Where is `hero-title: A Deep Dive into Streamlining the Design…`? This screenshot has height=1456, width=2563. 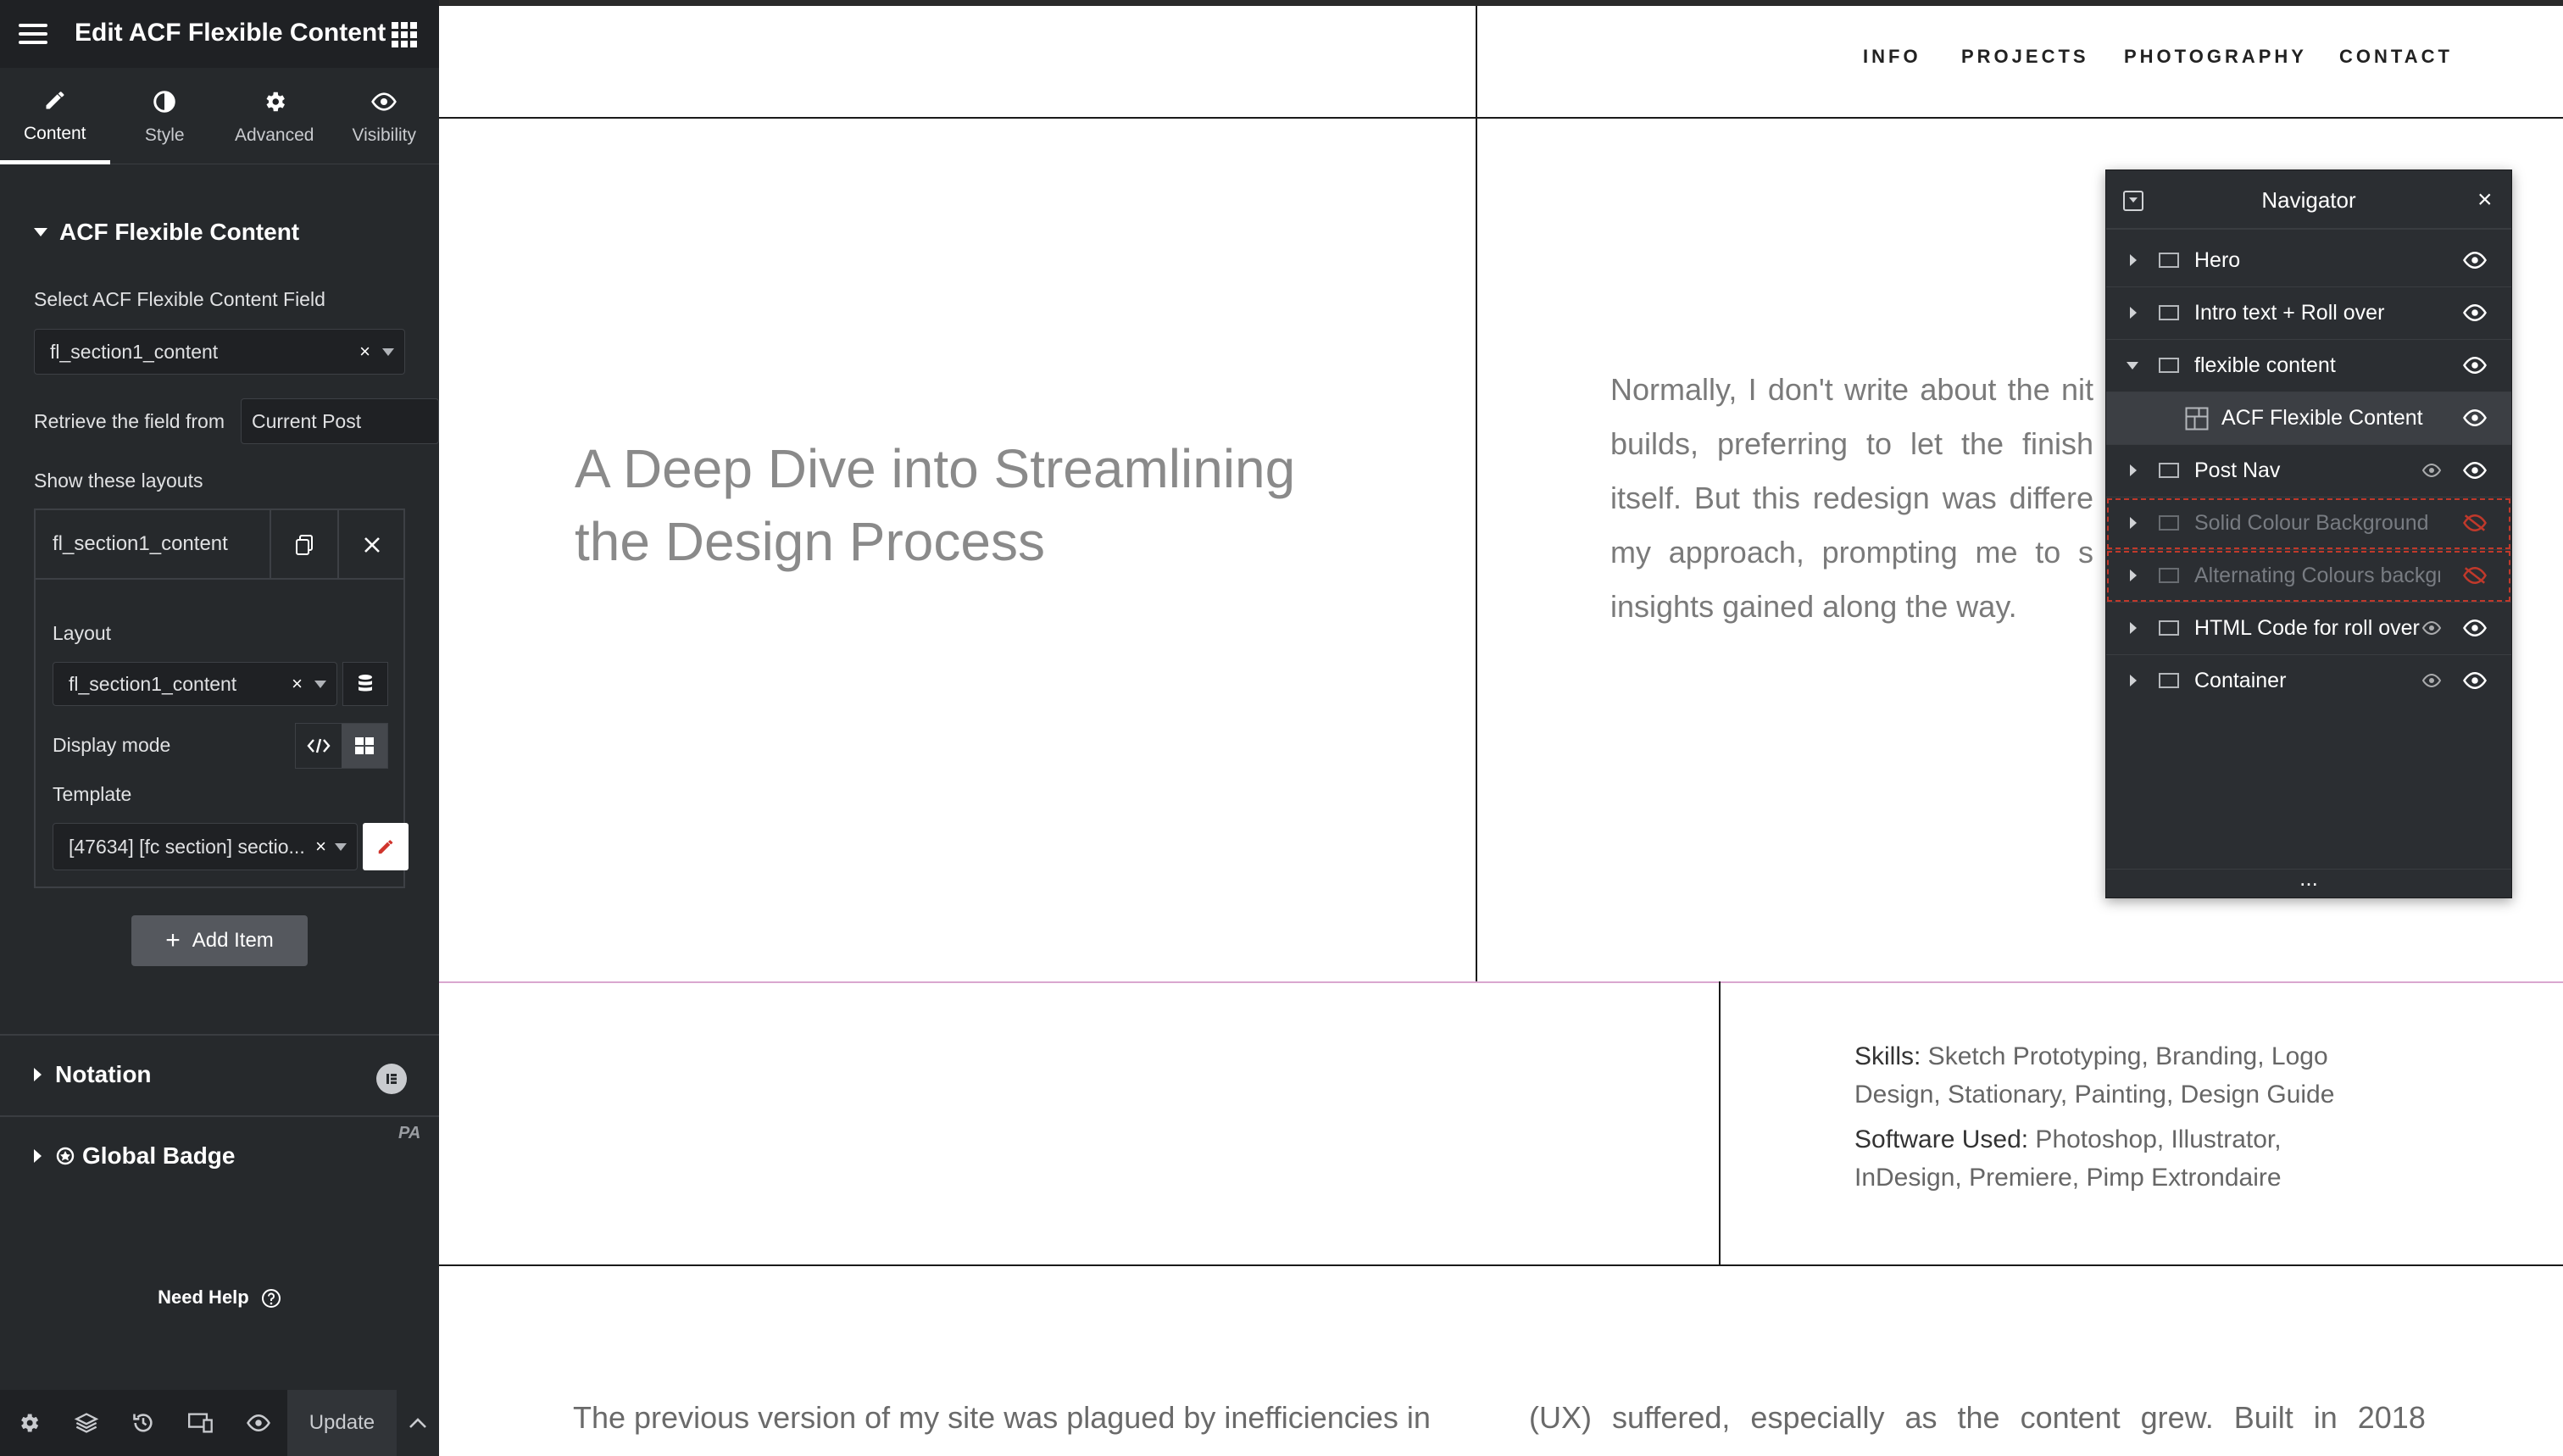 hero-title: A Deep Dive into Streamlining the Design… is located at coordinates (936, 505).